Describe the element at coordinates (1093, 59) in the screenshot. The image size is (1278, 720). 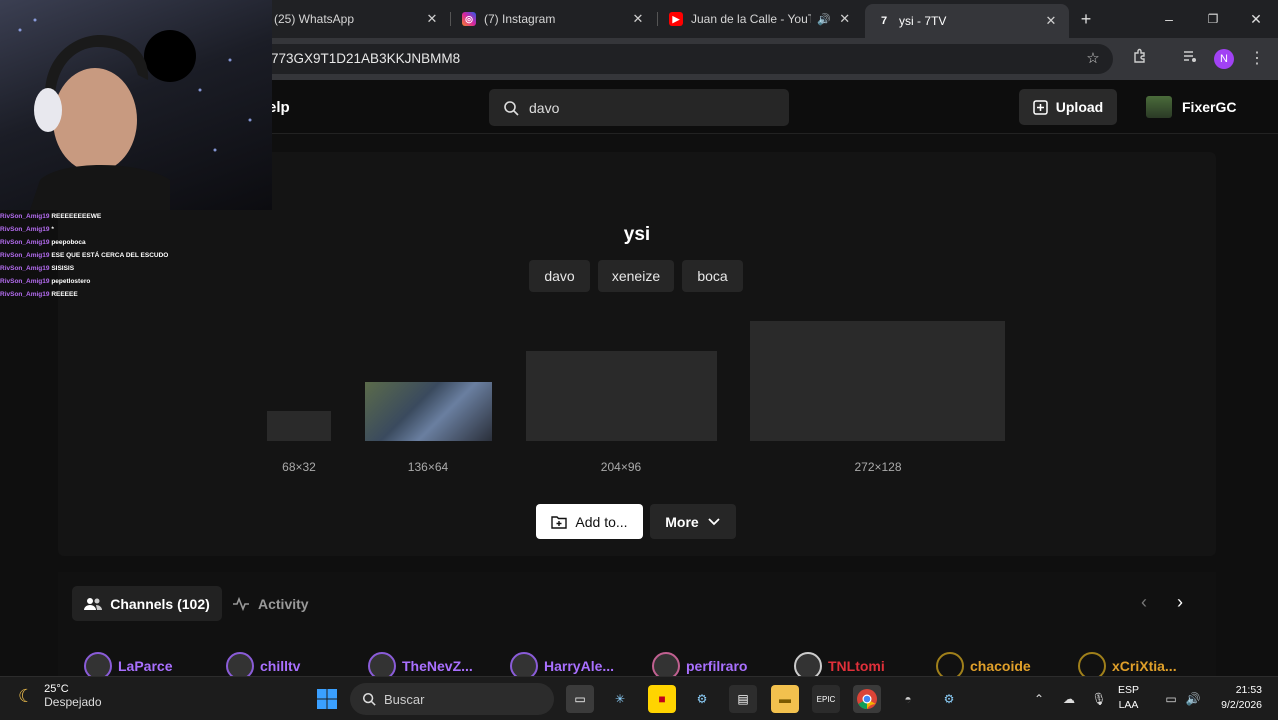
I see `bookmark-star-icon: ☆` at that location.